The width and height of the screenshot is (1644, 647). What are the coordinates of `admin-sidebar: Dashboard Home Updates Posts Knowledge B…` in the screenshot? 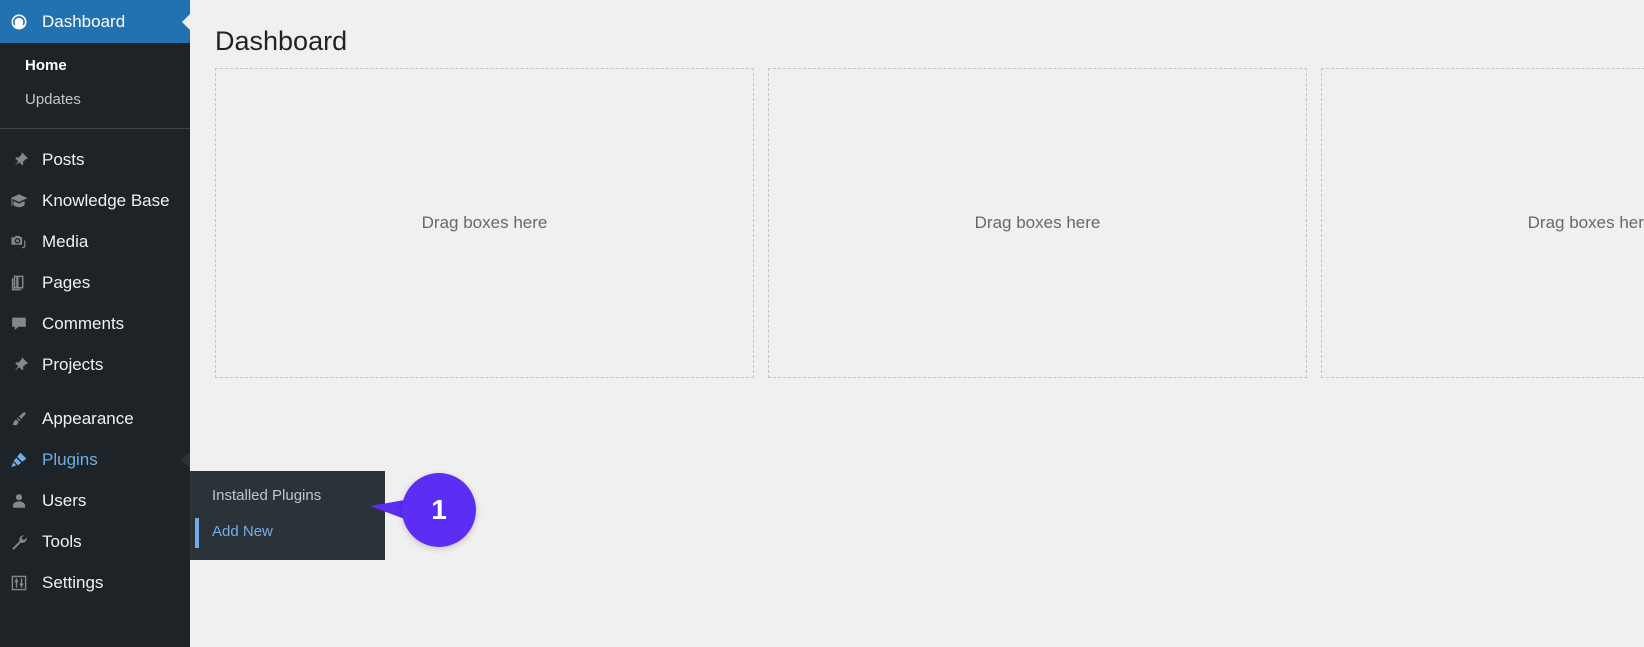 It's located at (95, 323).